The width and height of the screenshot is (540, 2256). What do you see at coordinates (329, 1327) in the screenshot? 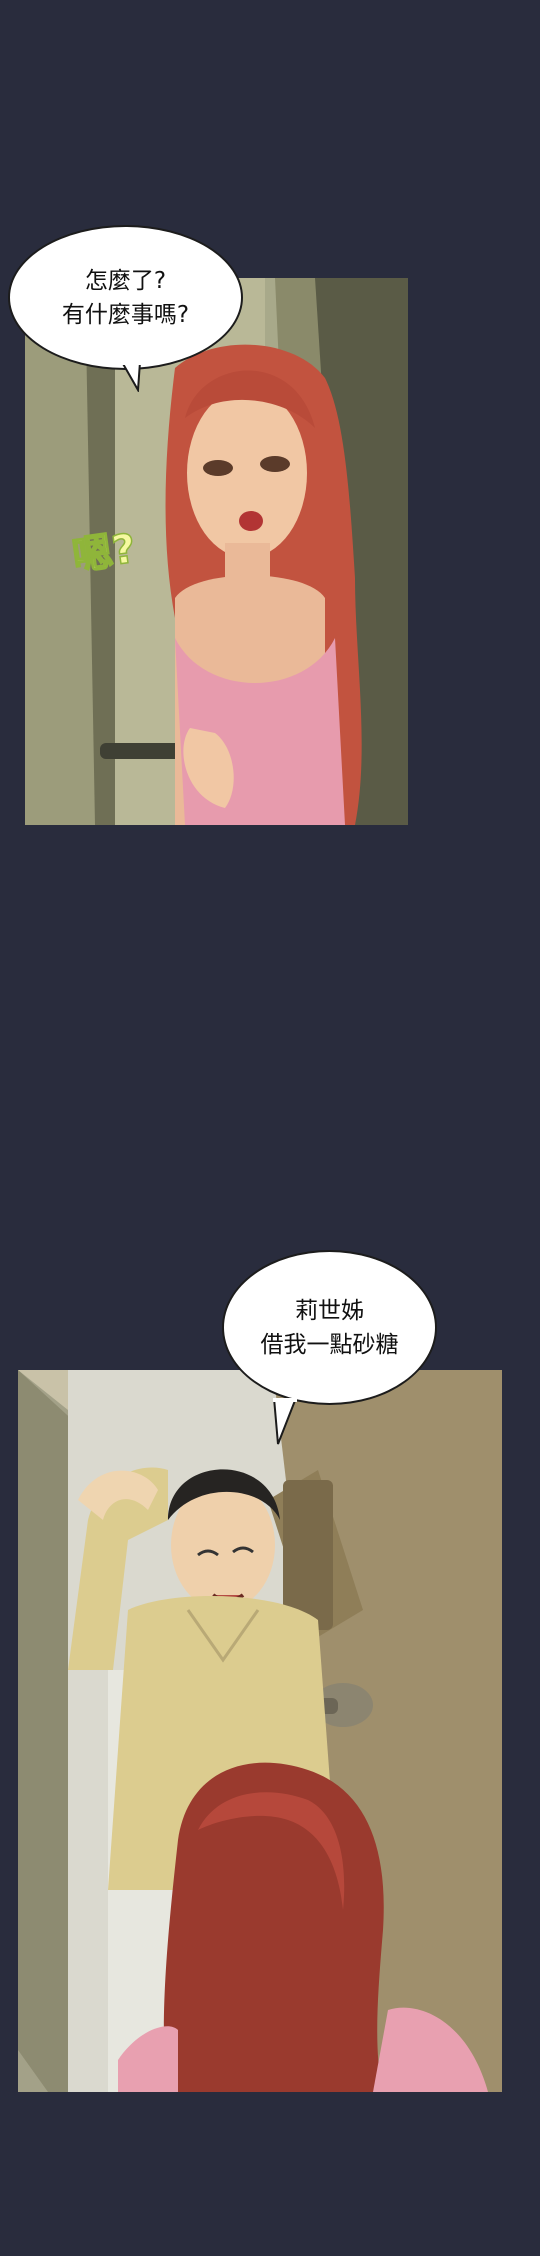
I see `speech-bubble-2: 莉世姊 借我一點砂糖` at bounding box center [329, 1327].